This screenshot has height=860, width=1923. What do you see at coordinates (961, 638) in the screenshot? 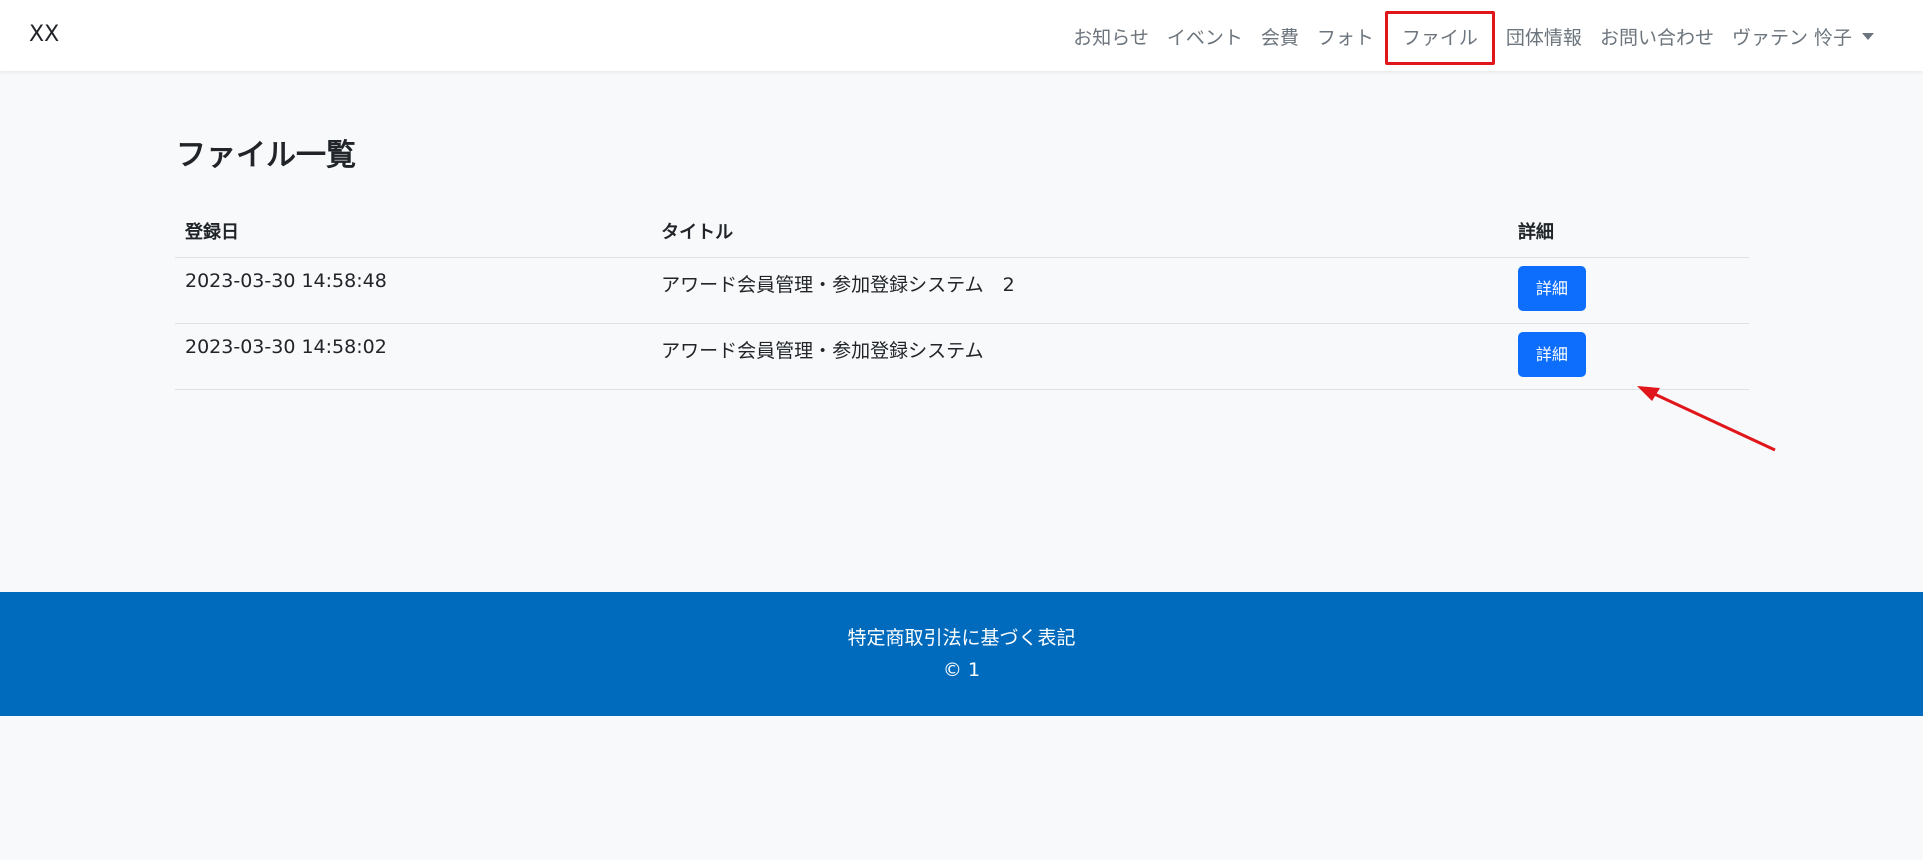
I see `legal-notice-link: 特定商取引法に基づく表記` at bounding box center [961, 638].